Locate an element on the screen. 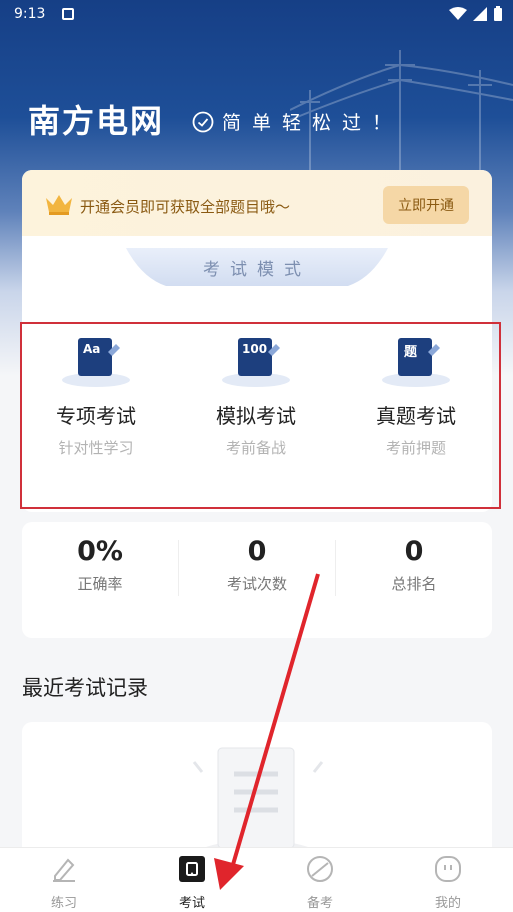 This screenshot has width=513, height=912. stat-label: 总排名 is located at coordinates (414, 584).